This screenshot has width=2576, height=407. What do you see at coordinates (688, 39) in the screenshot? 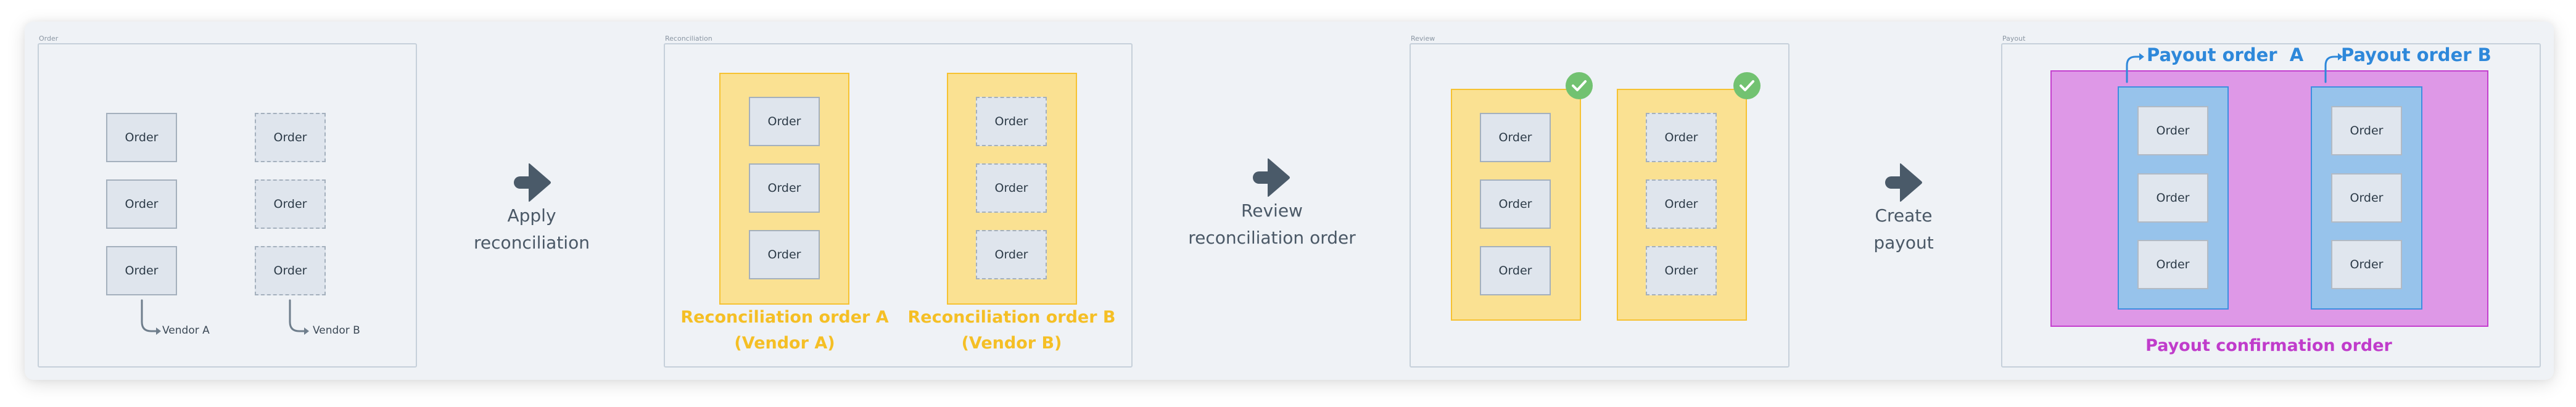
I see `panel-label: Reconciliation` at bounding box center [688, 39].